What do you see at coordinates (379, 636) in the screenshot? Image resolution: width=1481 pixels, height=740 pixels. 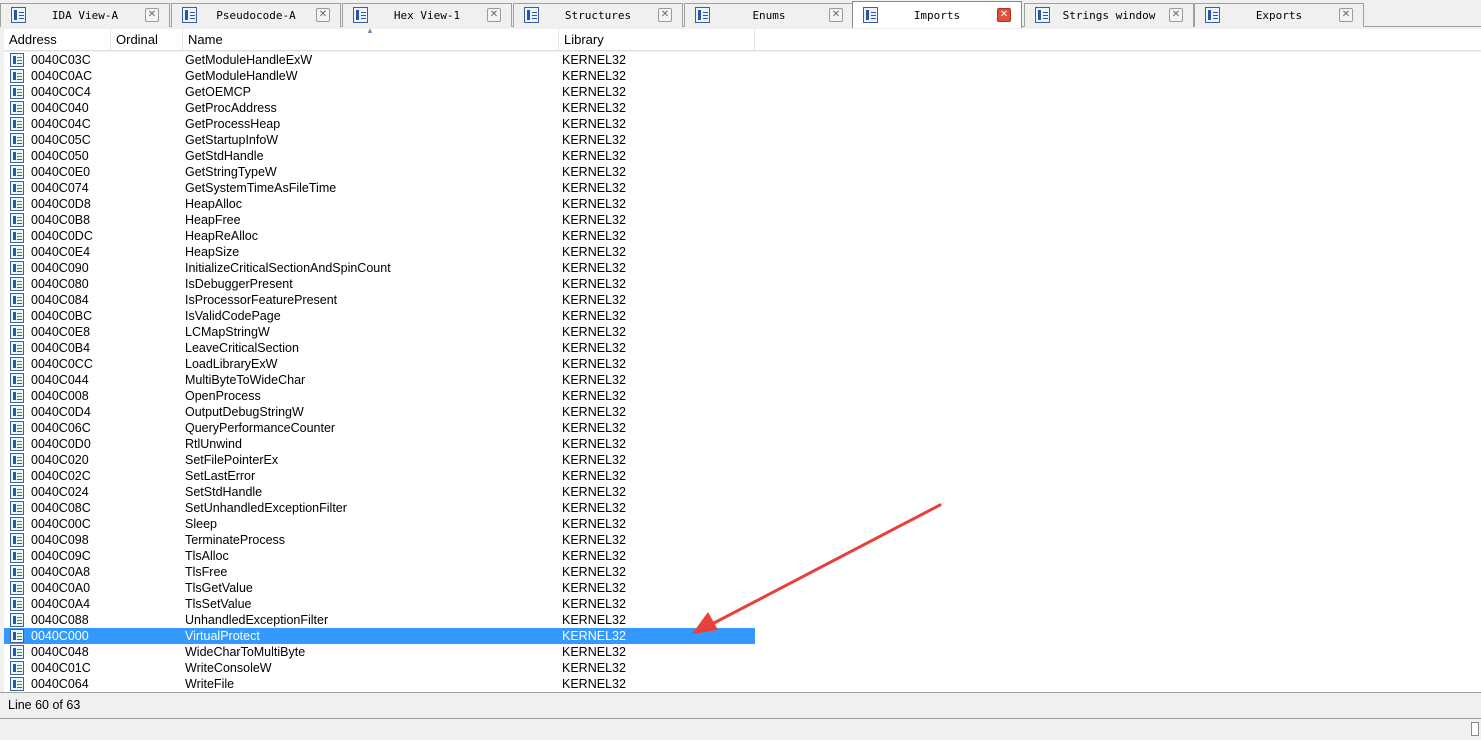 I see `table-row-selected: 0040C000 VirtualProtect KERNEL32` at bounding box center [379, 636].